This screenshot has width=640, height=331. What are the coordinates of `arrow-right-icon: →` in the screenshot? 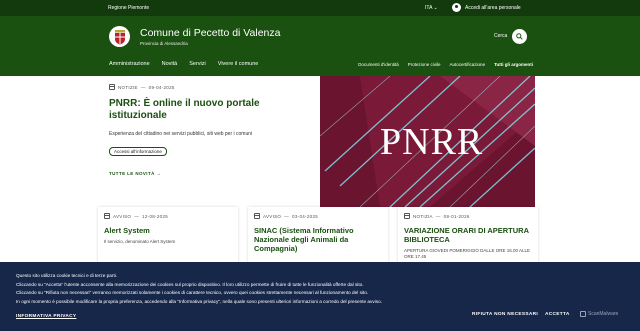 It's located at (159, 173).